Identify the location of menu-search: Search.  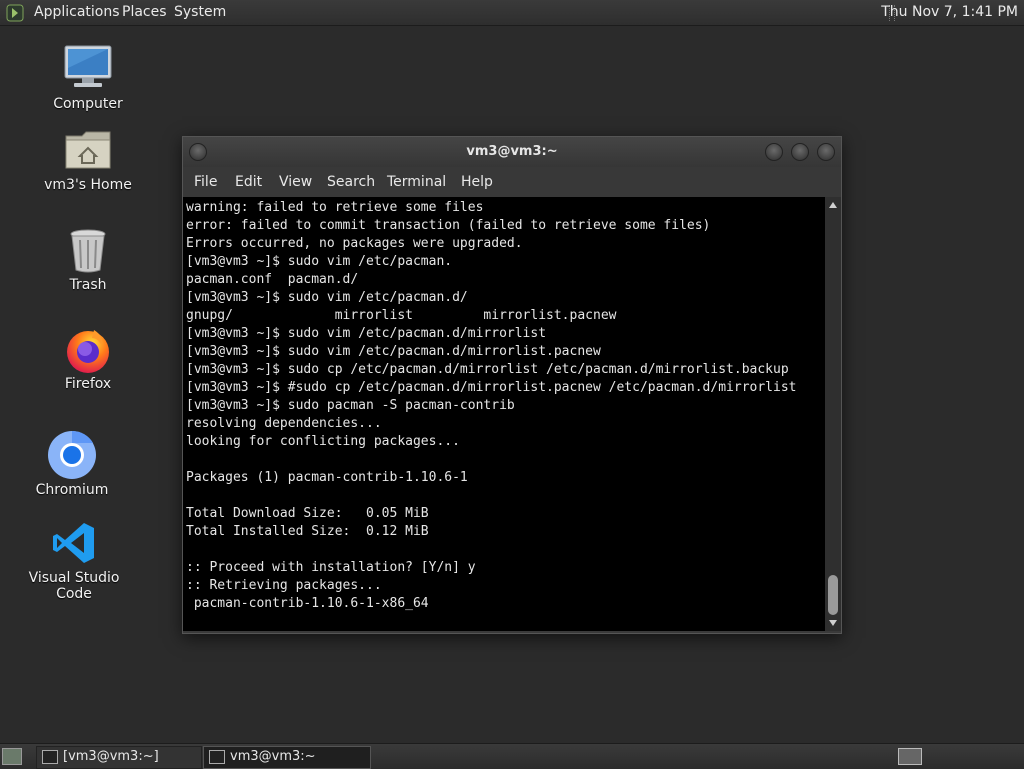
(351, 182).